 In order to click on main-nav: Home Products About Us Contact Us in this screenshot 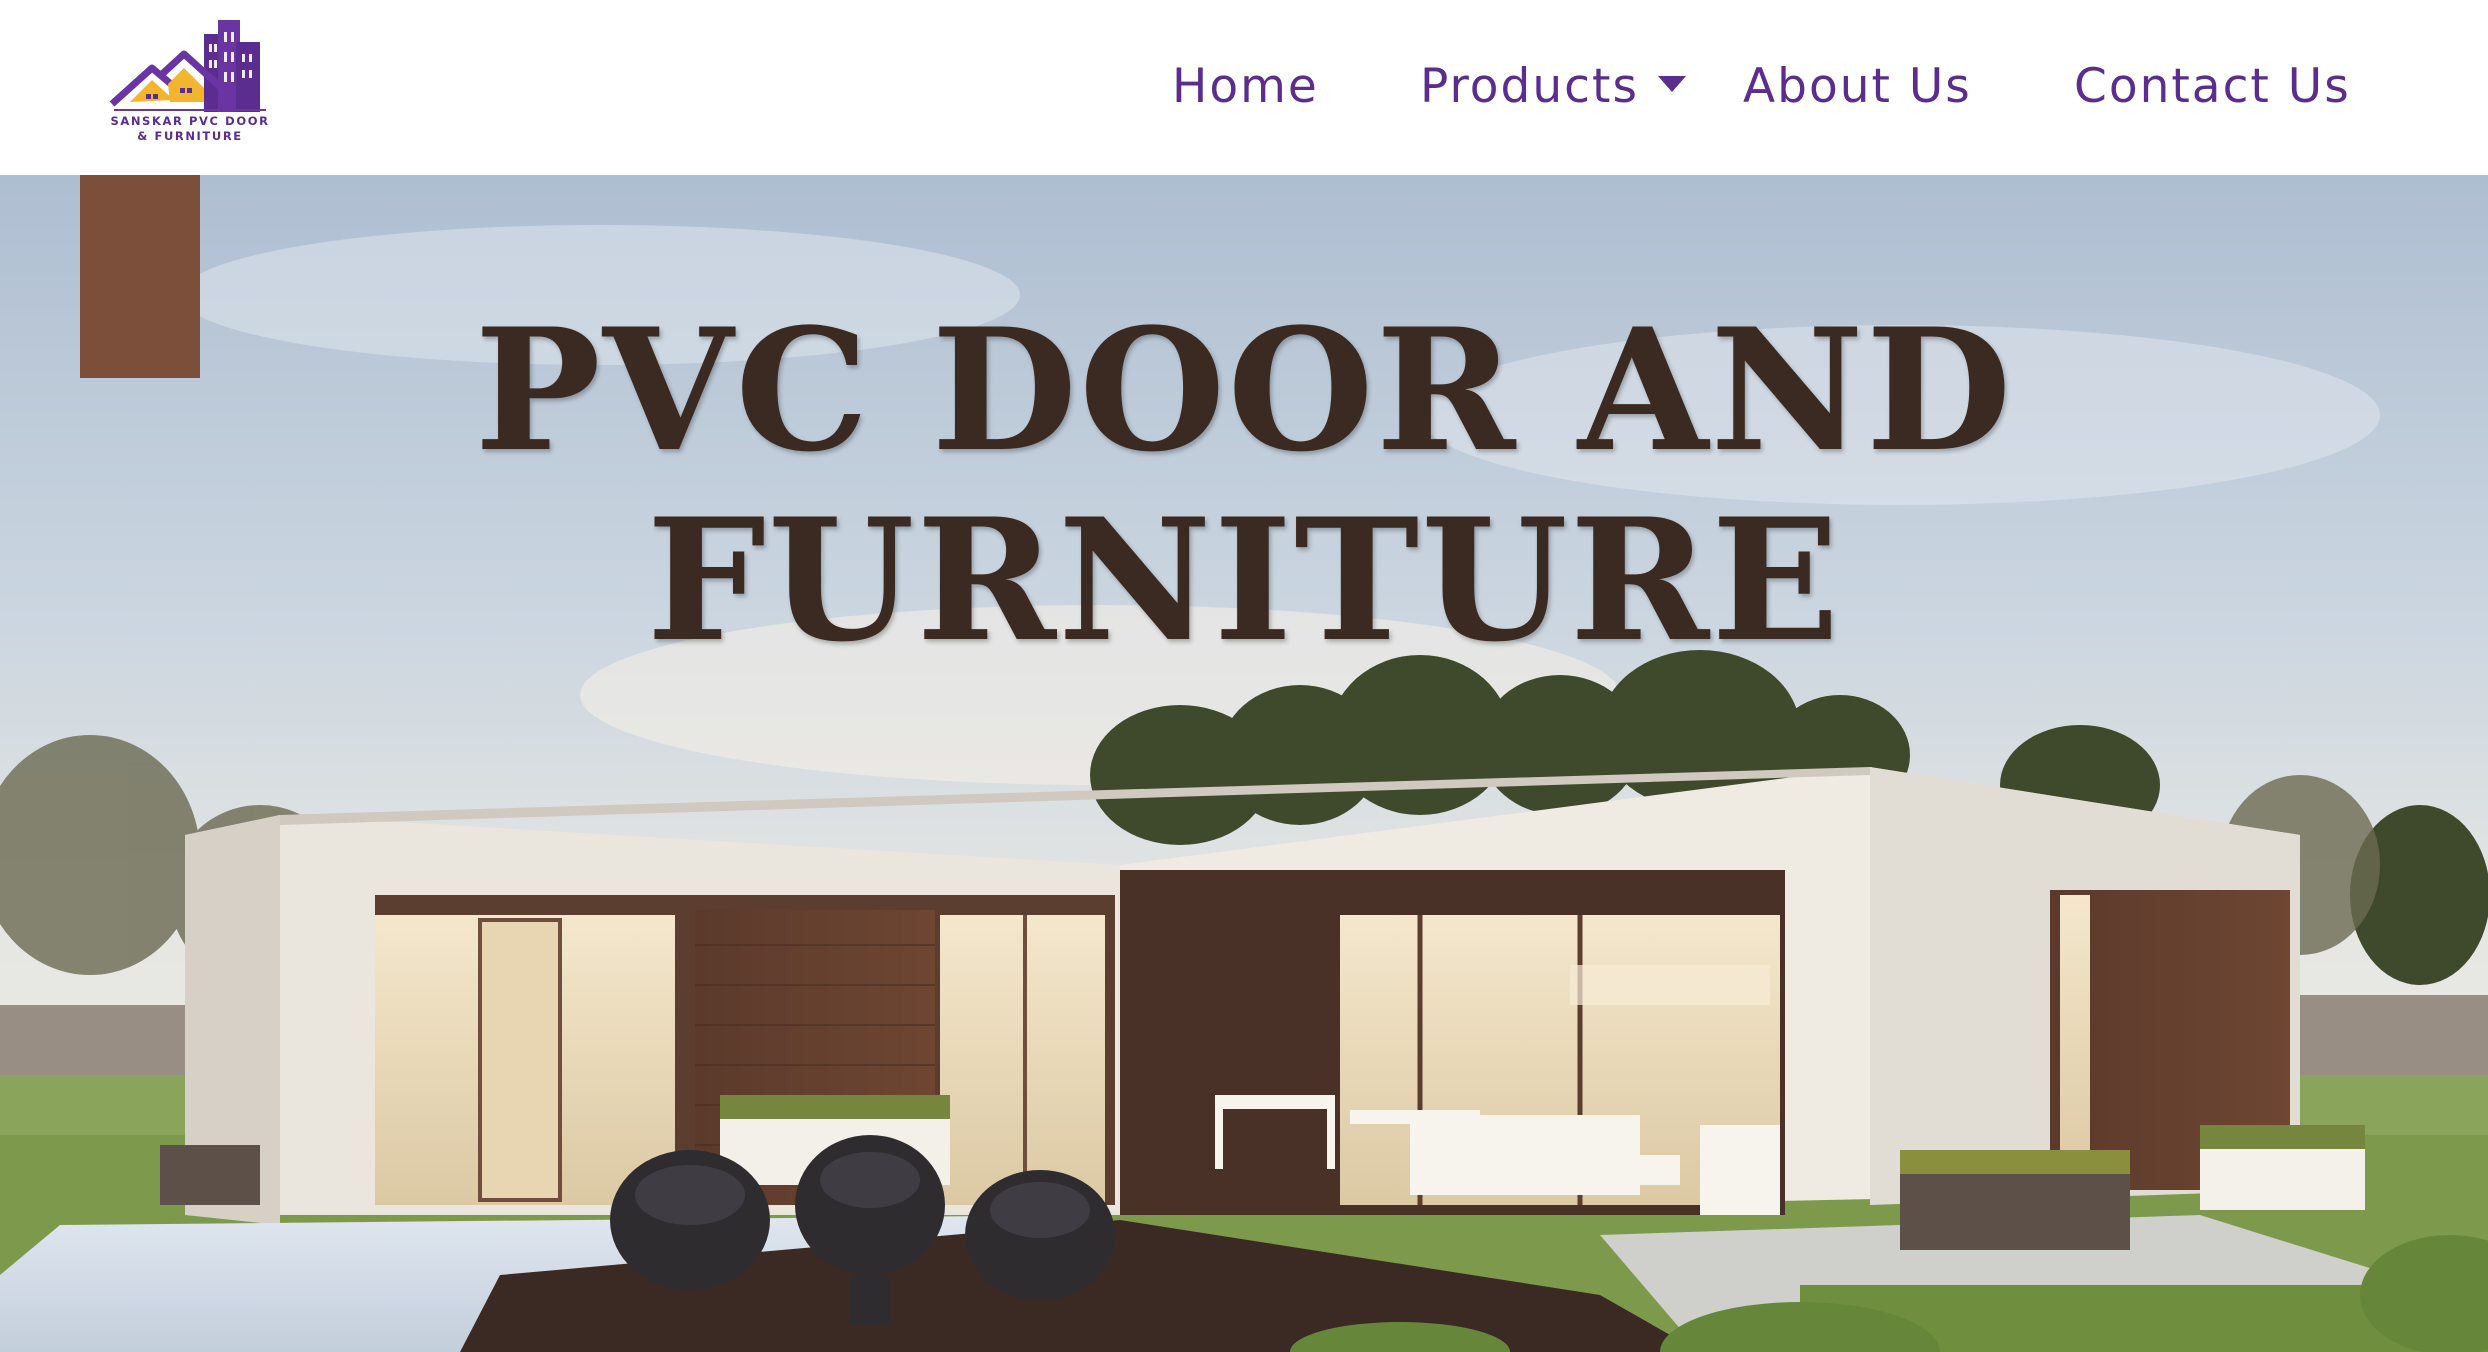, I will do `click(1244, 87)`.